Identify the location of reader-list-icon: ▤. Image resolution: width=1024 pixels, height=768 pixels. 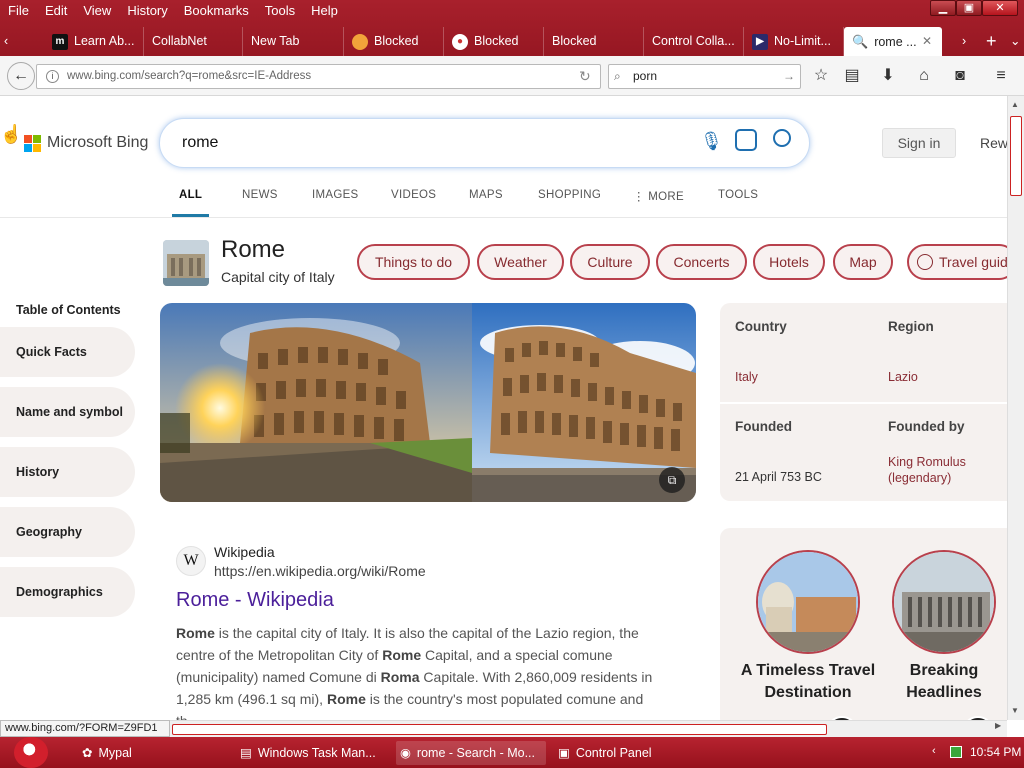
(852, 76).